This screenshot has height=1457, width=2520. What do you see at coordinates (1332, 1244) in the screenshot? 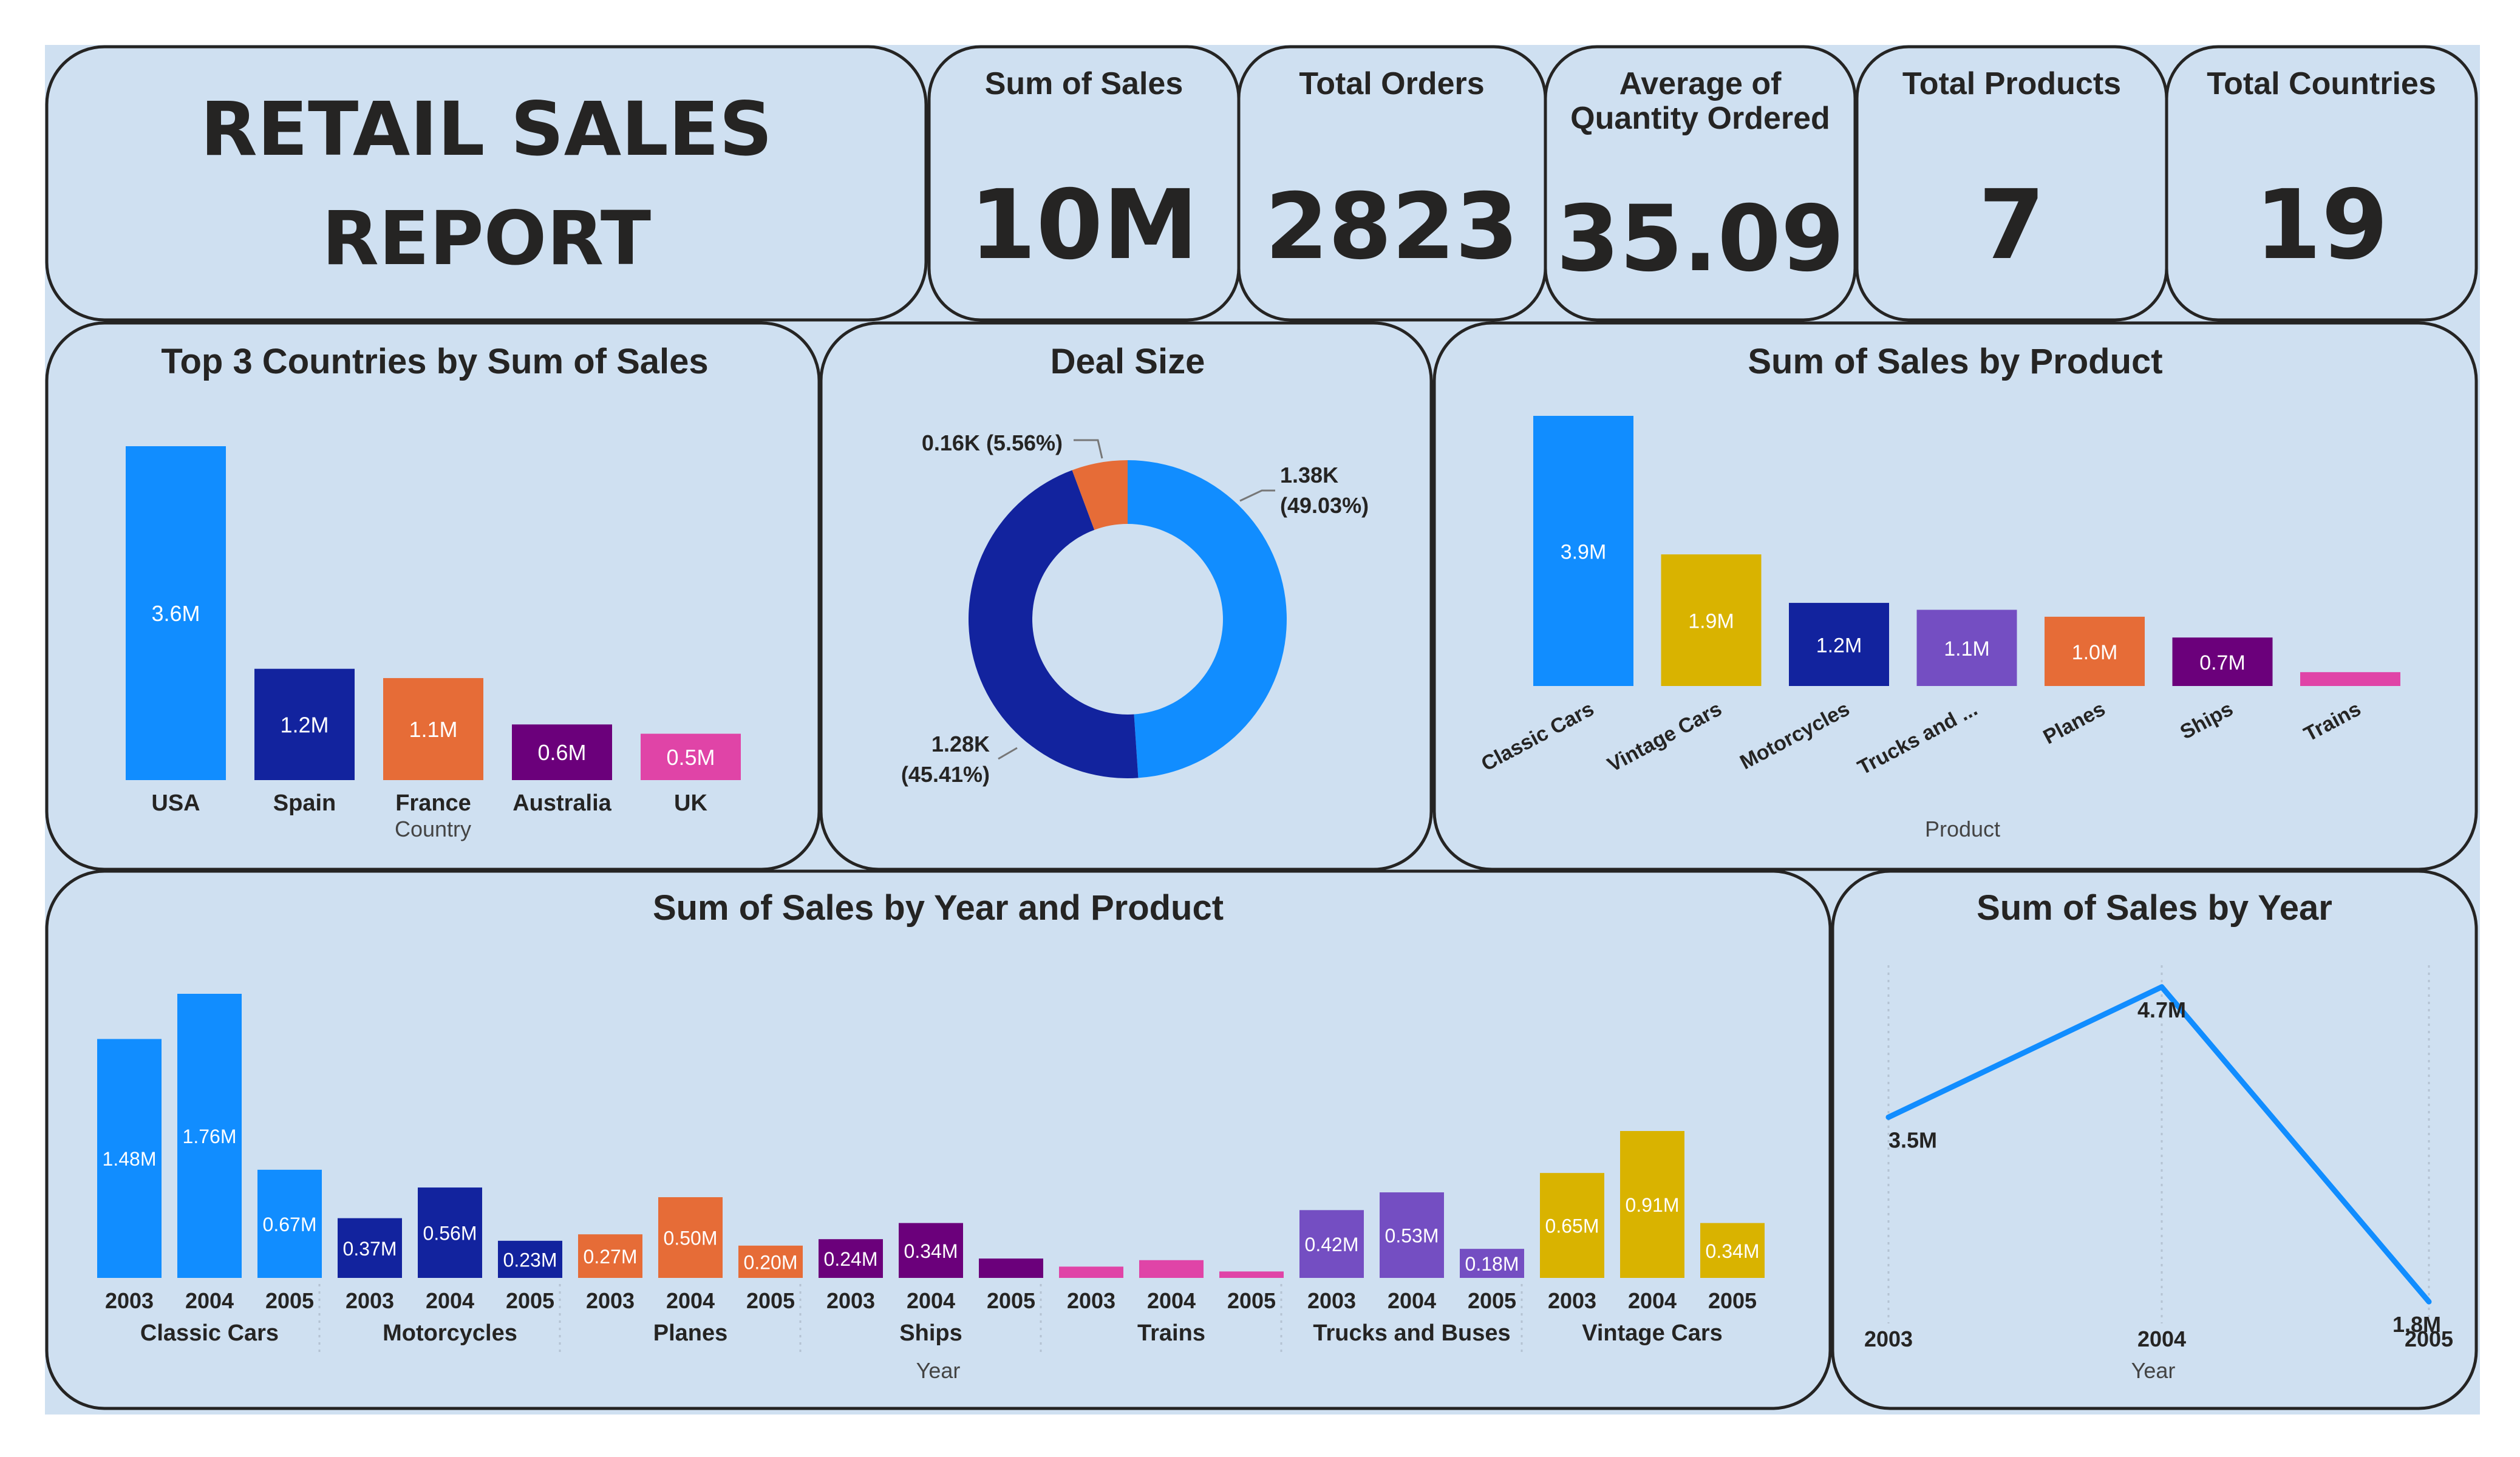
I see `bar-value-label: 0.42M` at bounding box center [1332, 1244].